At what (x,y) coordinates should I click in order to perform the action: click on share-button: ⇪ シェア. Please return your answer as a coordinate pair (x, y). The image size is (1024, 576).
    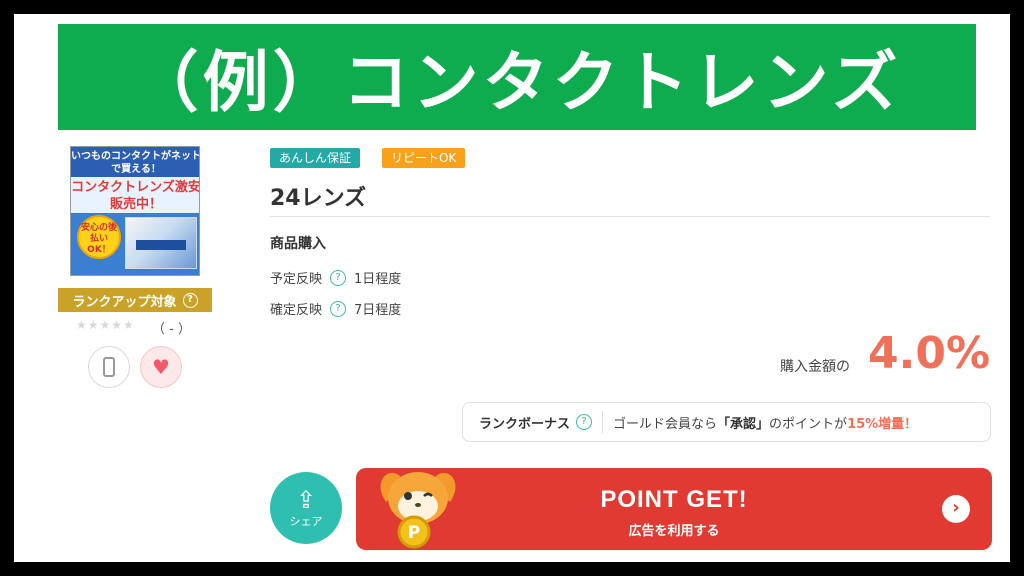
    Looking at the image, I should click on (306, 508).